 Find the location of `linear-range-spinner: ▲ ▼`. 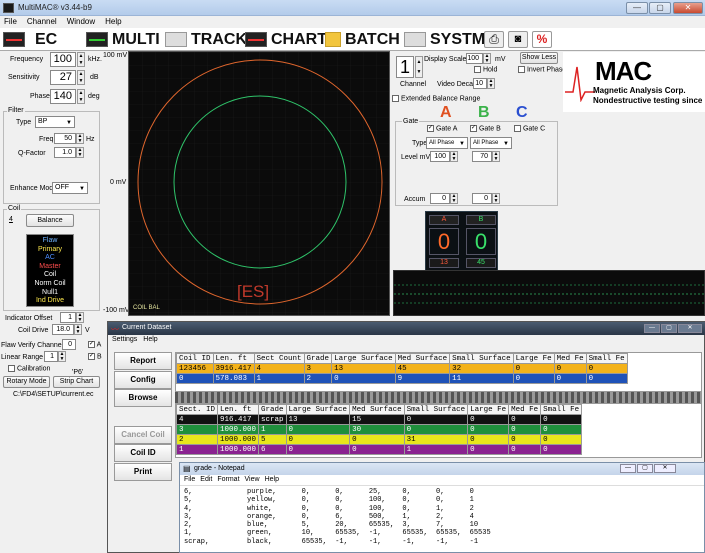

linear-range-spinner: ▲ ▼ is located at coordinates (62, 356).